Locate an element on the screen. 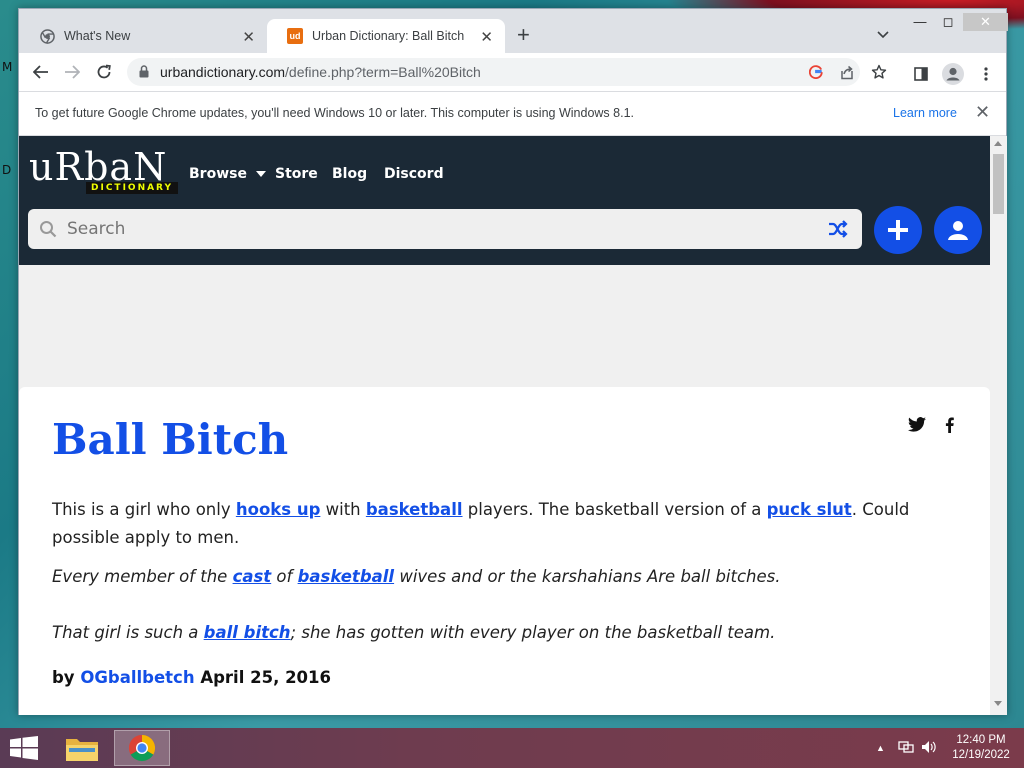 The height and width of the screenshot is (768, 1024). definition-date: April 25, 2016 is located at coordinates (265, 677).